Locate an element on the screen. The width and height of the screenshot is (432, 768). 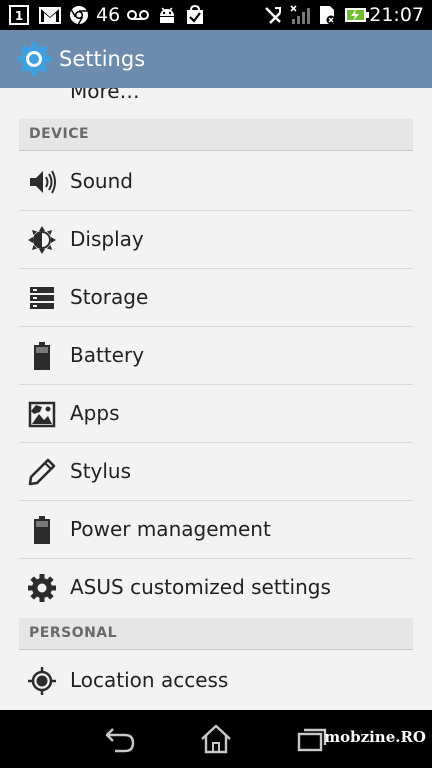
sd-card-icon is located at coordinates (327, 15).